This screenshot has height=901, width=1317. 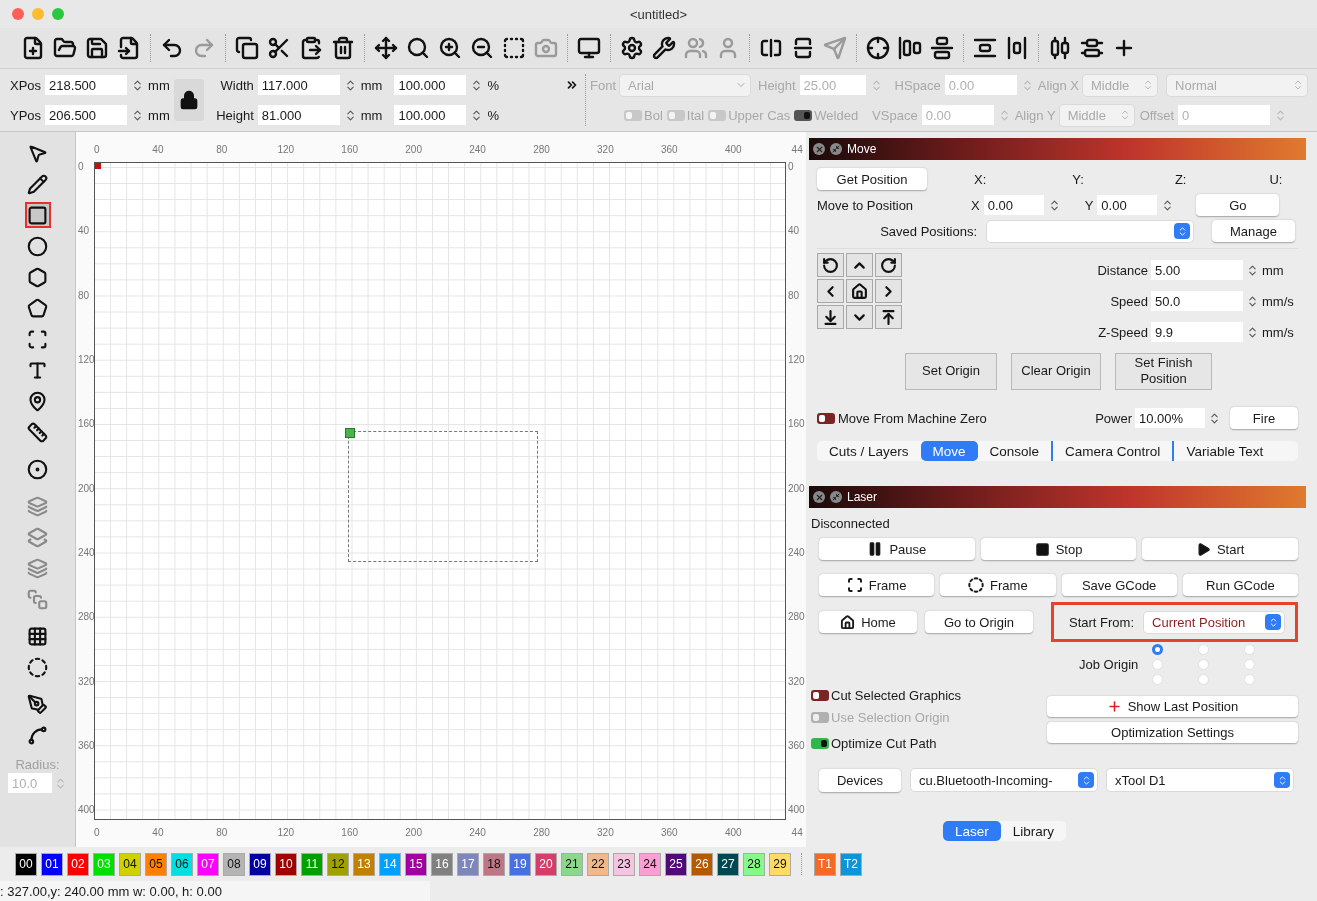 What do you see at coordinates (1172, 706) in the screenshot?
I see `show-last-position-button: Show Last Position` at bounding box center [1172, 706].